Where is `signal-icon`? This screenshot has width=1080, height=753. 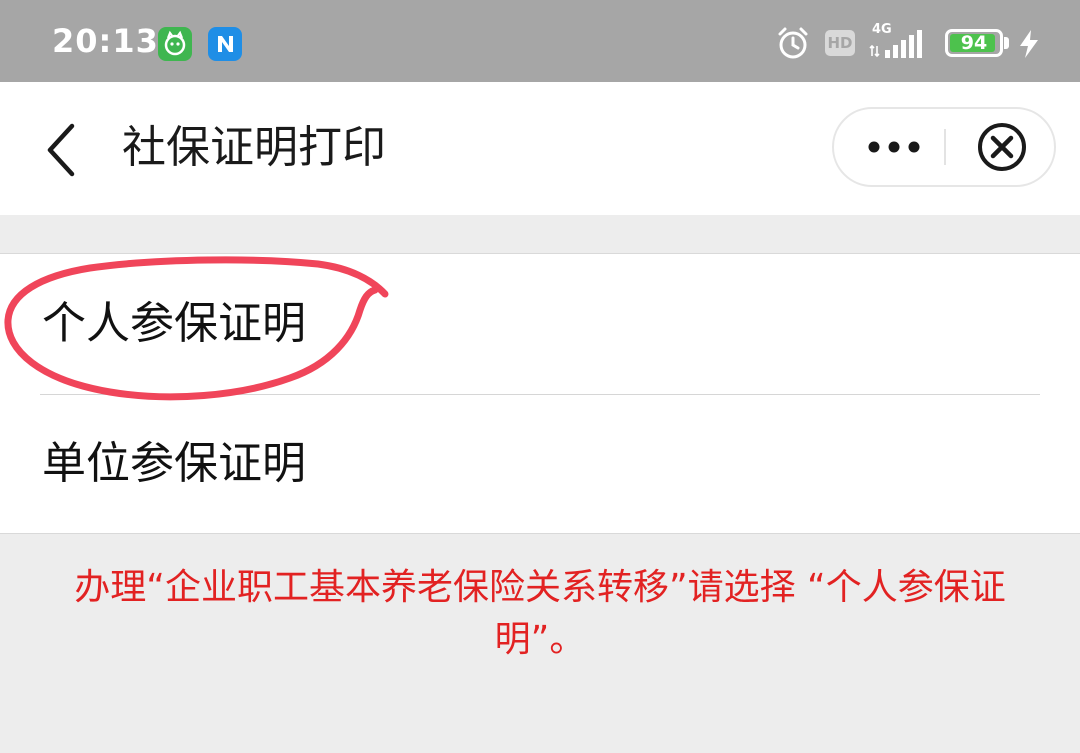
signal-icon is located at coordinates (895, 44).